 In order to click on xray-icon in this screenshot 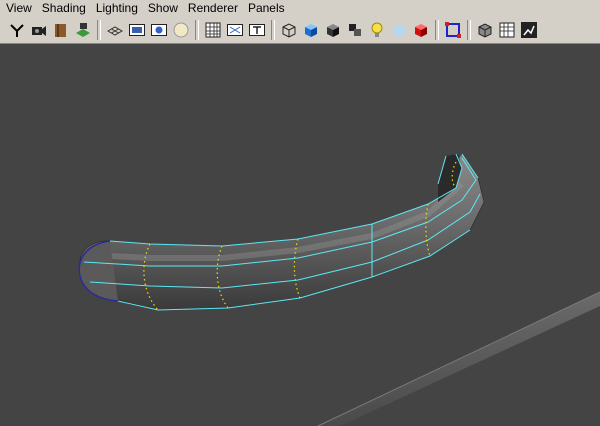, I will do `click(399, 30)`.